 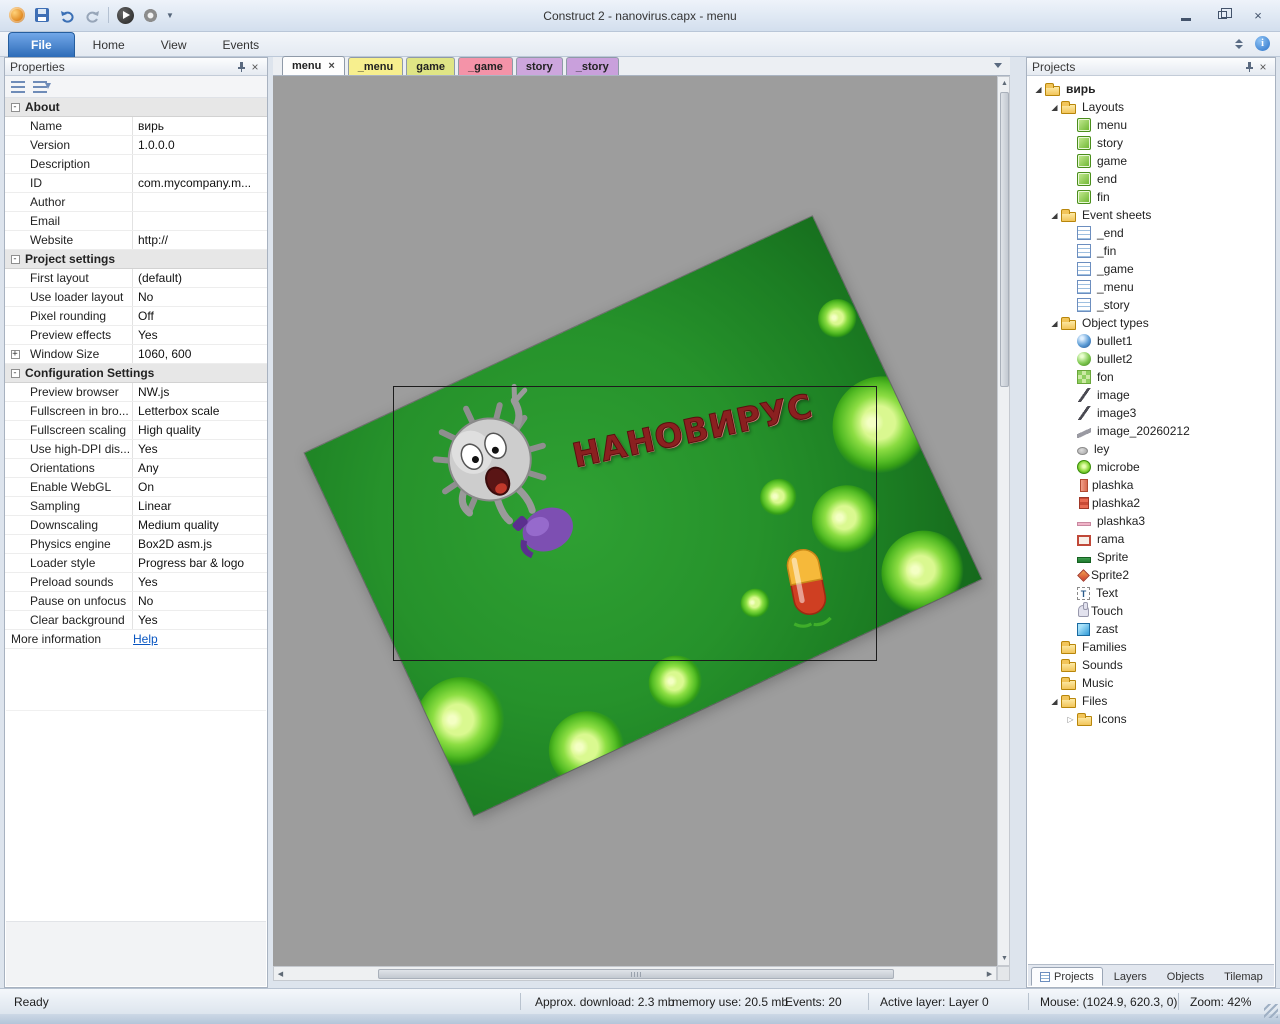 I want to click on ribbon-tab-file: File, so click(x=41, y=44).